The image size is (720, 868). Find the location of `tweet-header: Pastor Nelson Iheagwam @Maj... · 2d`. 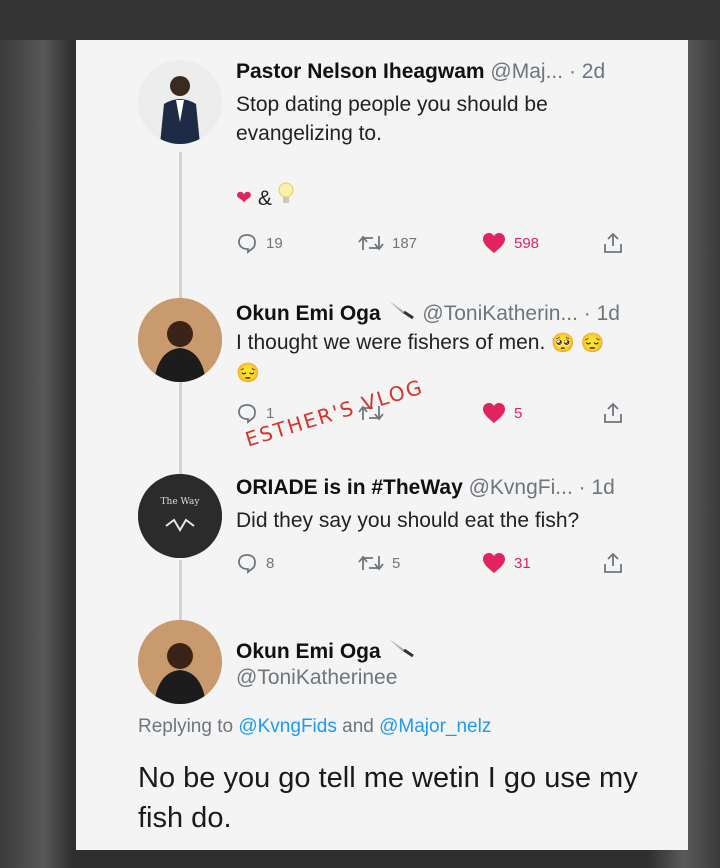

tweet-header: Pastor Nelson Iheagwam @Maj... · 2d is located at coordinates (420, 72).